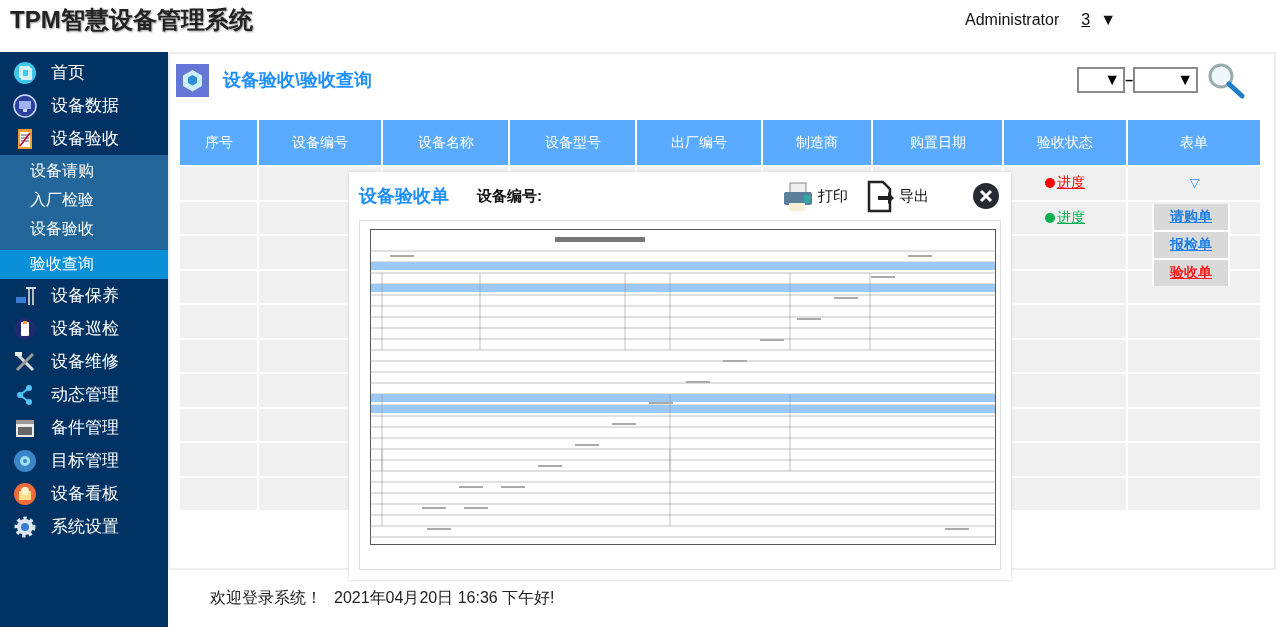  Describe the element at coordinates (84, 526) in the screenshot. I see `nav-item: 系统设置` at that location.